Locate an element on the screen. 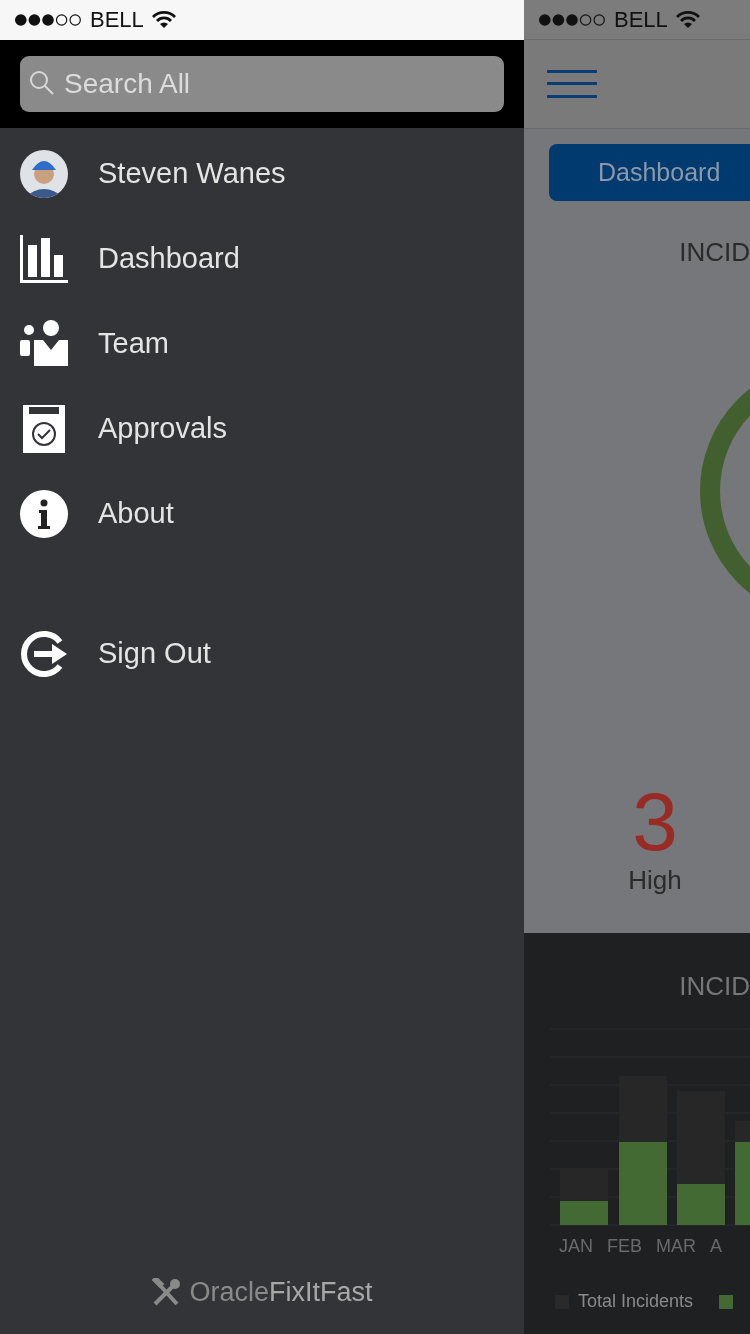 This screenshot has height=1334, width=750. menu-item: Approvals is located at coordinates (262, 428).